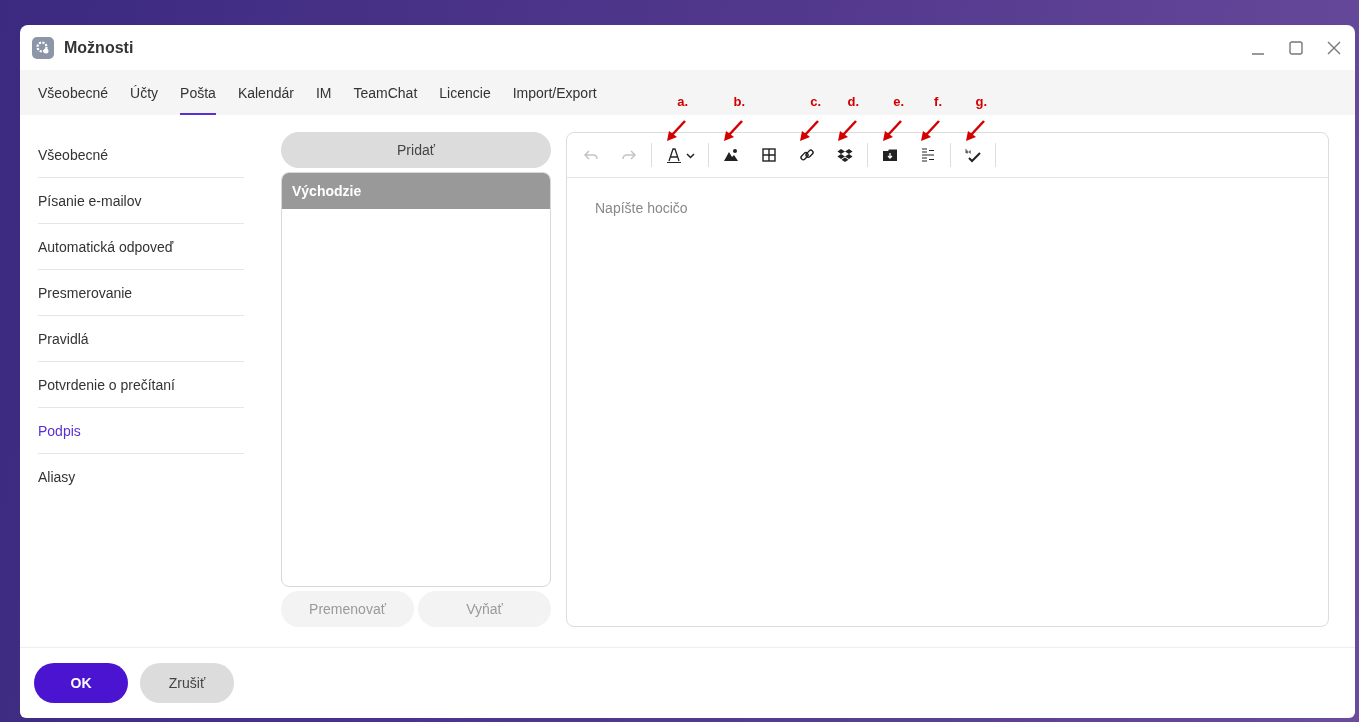  I want to click on annotation-label: e., so click(898, 101).